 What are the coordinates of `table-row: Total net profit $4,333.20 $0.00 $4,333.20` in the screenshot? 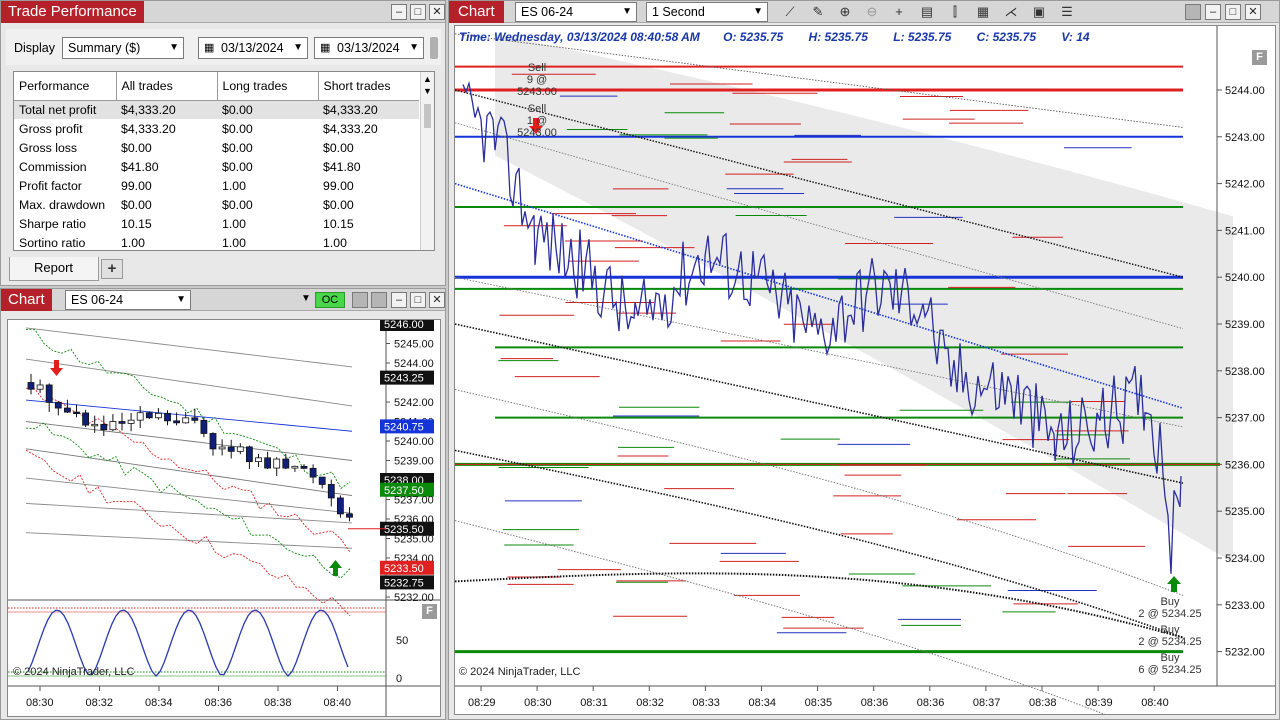 It's located at (216, 109).